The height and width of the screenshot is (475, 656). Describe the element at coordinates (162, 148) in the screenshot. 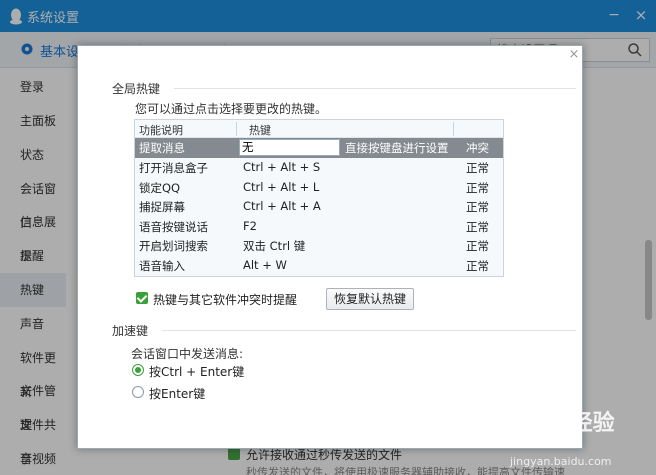

I see `row-function: 提取消息` at that location.